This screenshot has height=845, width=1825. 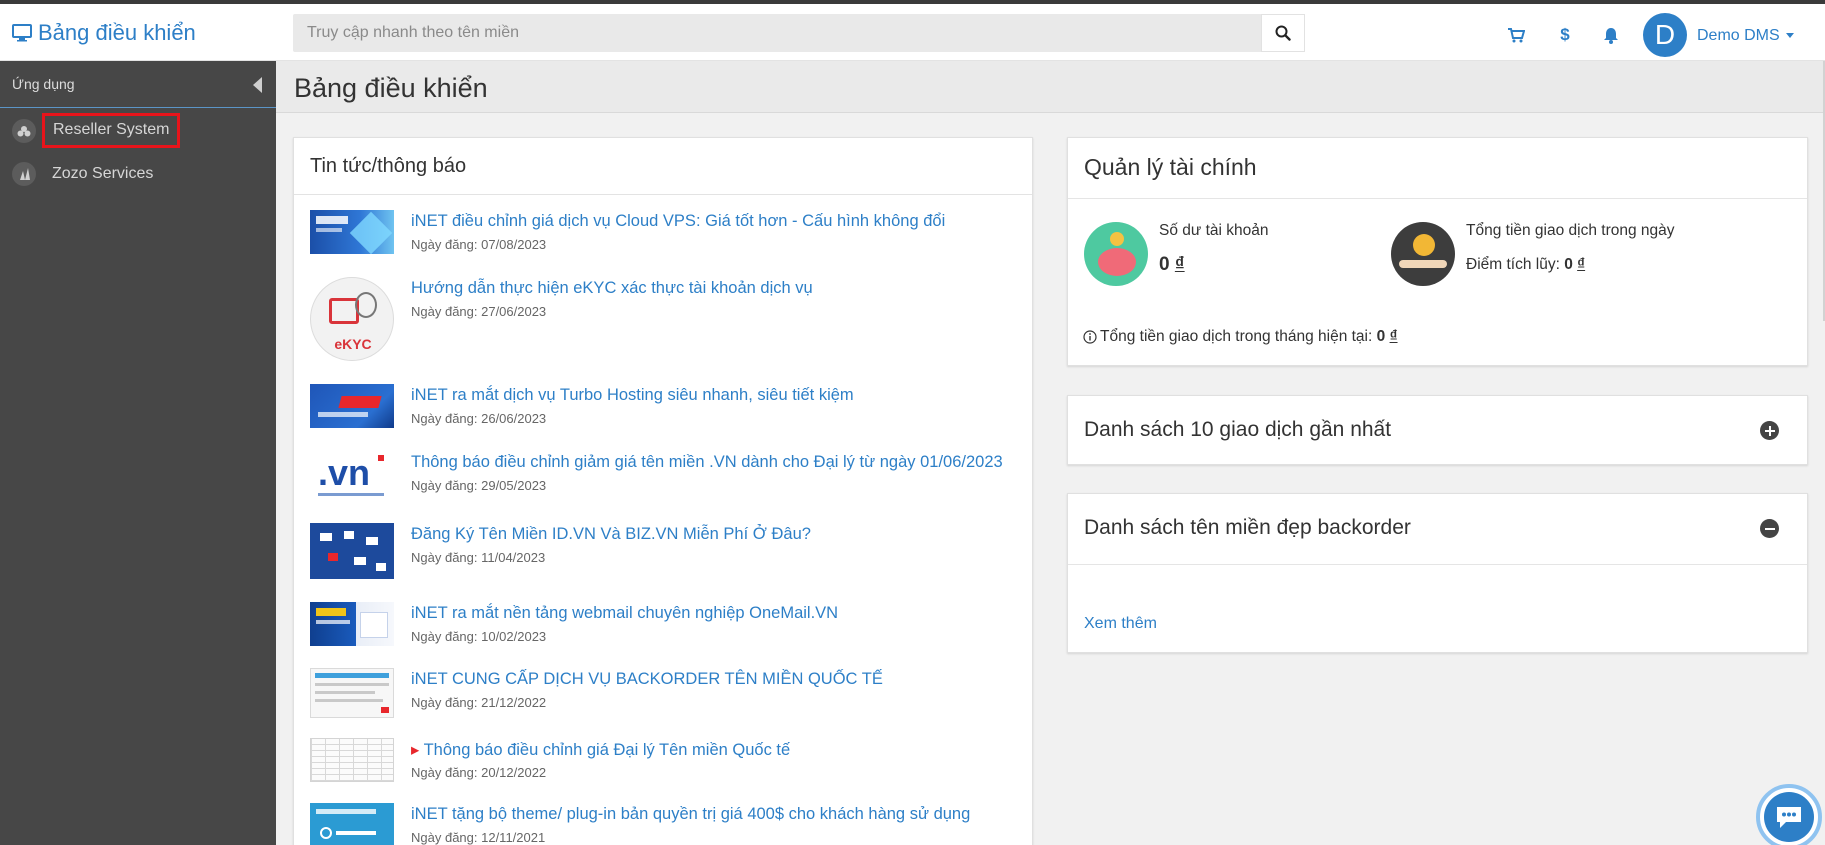 What do you see at coordinates (479, 418) in the screenshot?
I see `news-date: Ngày đăng: 26/06/2023` at bounding box center [479, 418].